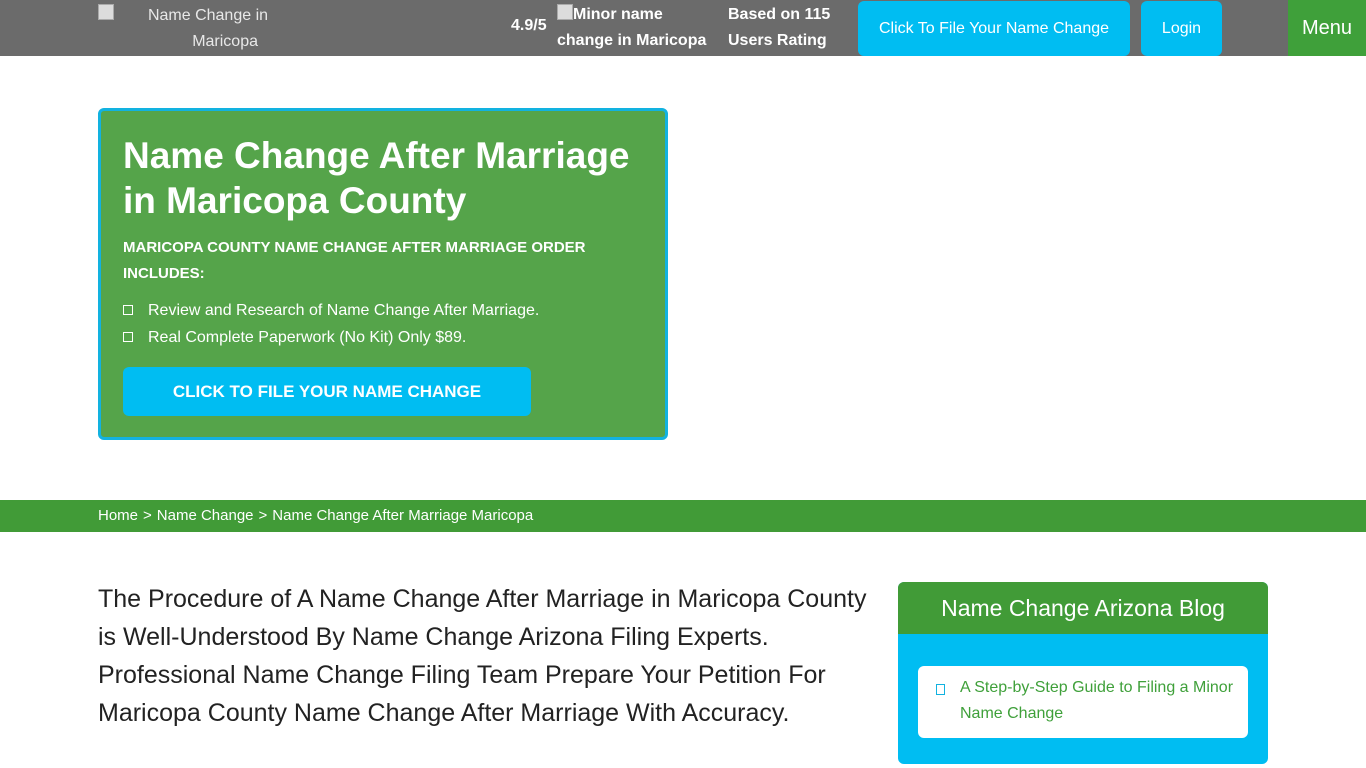 The height and width of the screenshot is (768, 1366). What do you see at coordinates (208, 15) in the screenshot?
I see `logo-alt-text-line1: Name Change in` at bounding box center [208, 15].